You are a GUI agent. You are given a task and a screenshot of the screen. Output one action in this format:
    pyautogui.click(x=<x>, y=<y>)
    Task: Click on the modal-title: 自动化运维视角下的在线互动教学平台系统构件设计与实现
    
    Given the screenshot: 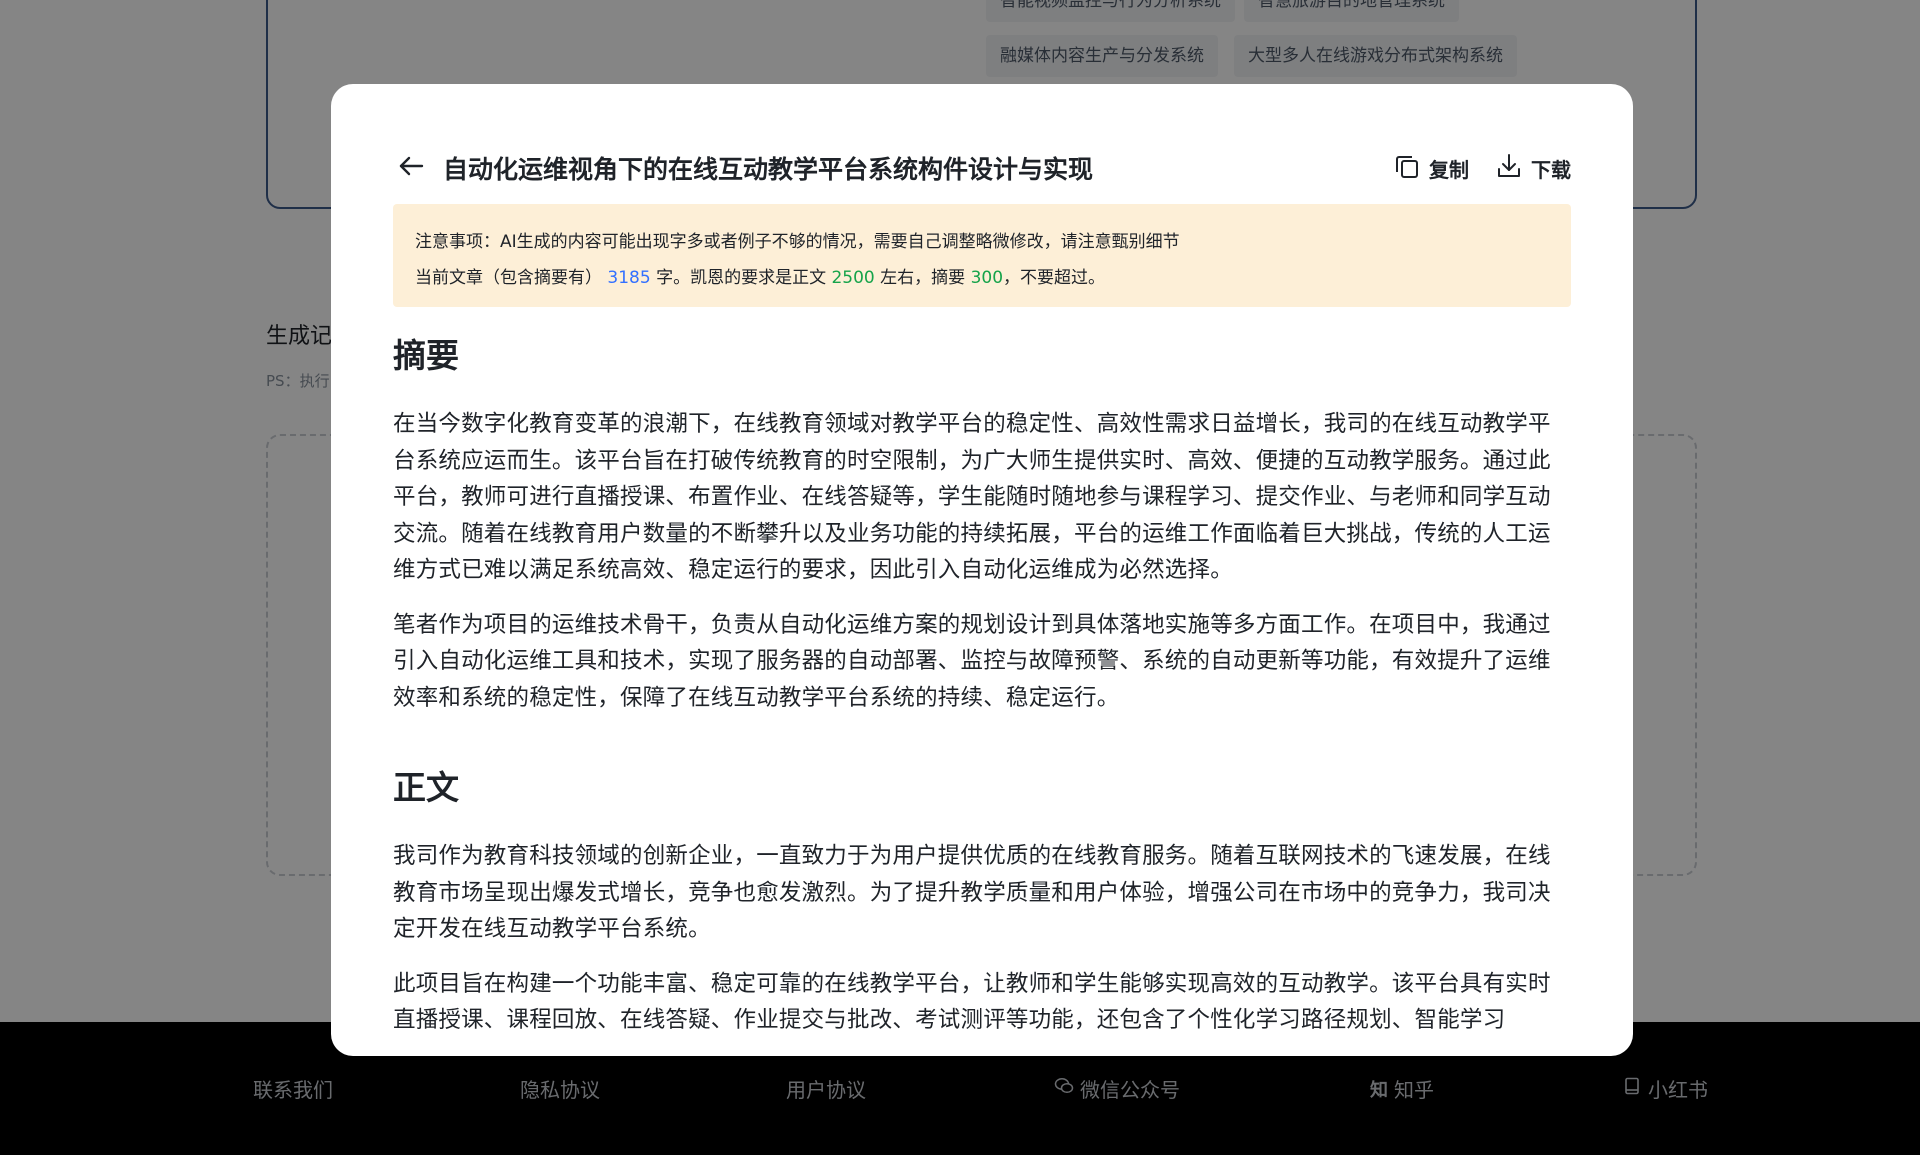 What is the action you would take?
    pyautogui.click(x=768, y=169)
    